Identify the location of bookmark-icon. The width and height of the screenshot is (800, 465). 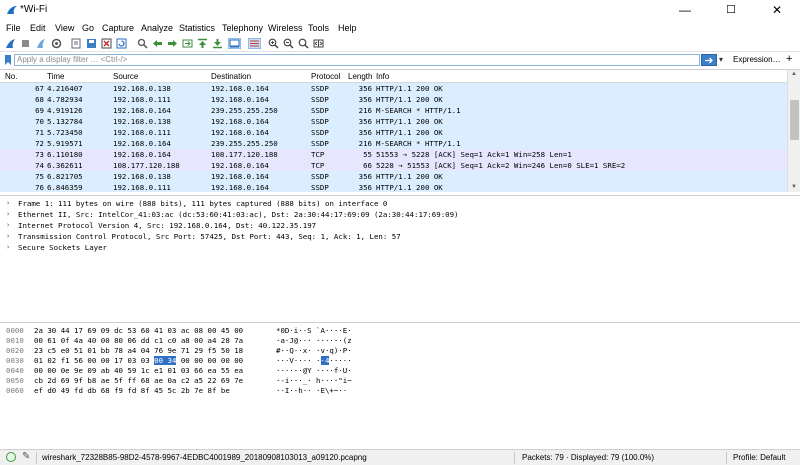
(8, 60).